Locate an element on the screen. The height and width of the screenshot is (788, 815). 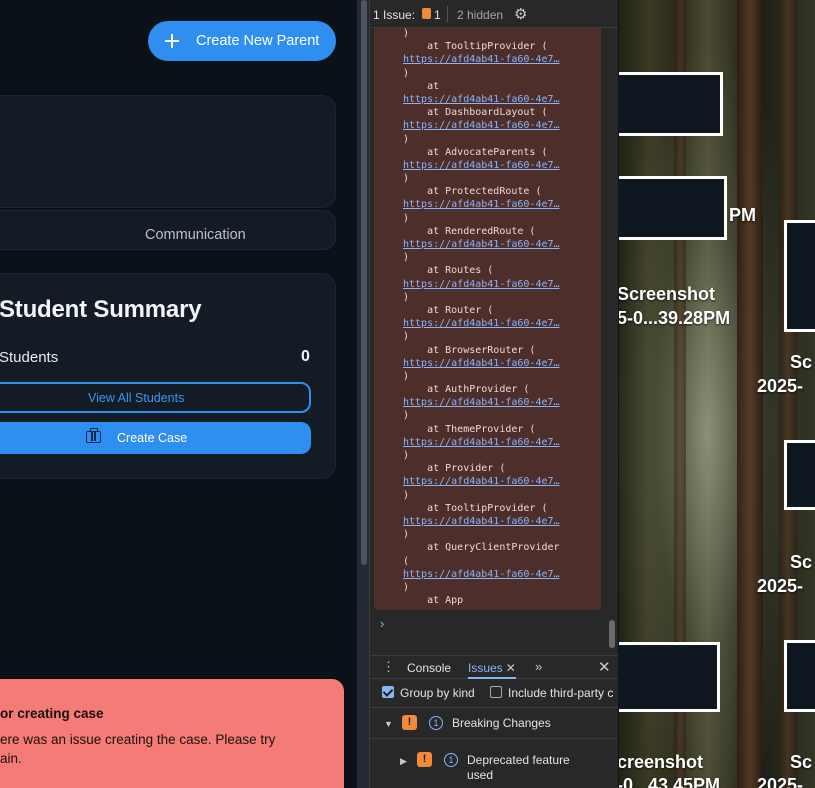
breaking-warning-icon: ! is located at coordinates (409, 722).